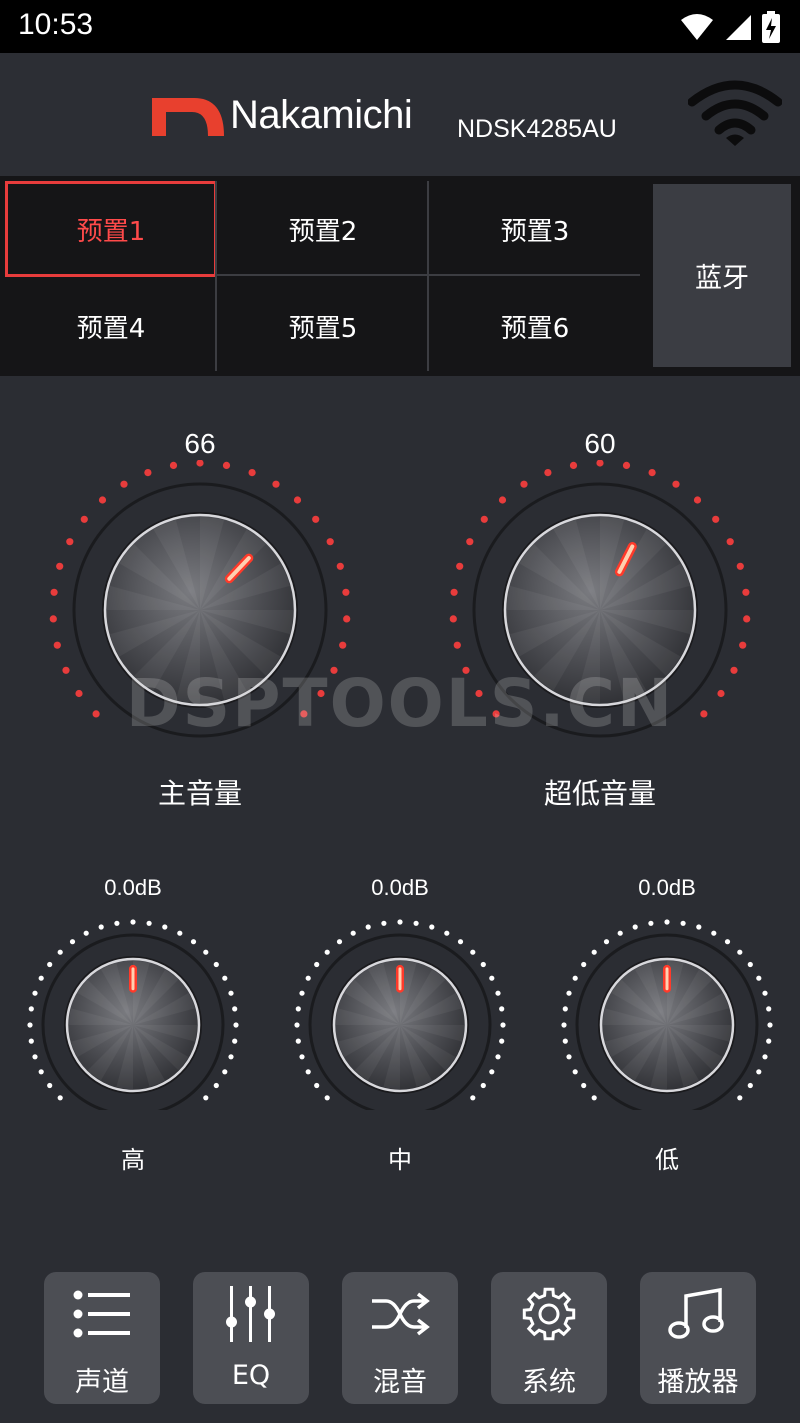 This screenshot has width=800, height=1423. What do you see at coordinates (667, 887) in the screenshot?
I see `low-gain-value: 0.0dB` at bounding box center [667, 887].